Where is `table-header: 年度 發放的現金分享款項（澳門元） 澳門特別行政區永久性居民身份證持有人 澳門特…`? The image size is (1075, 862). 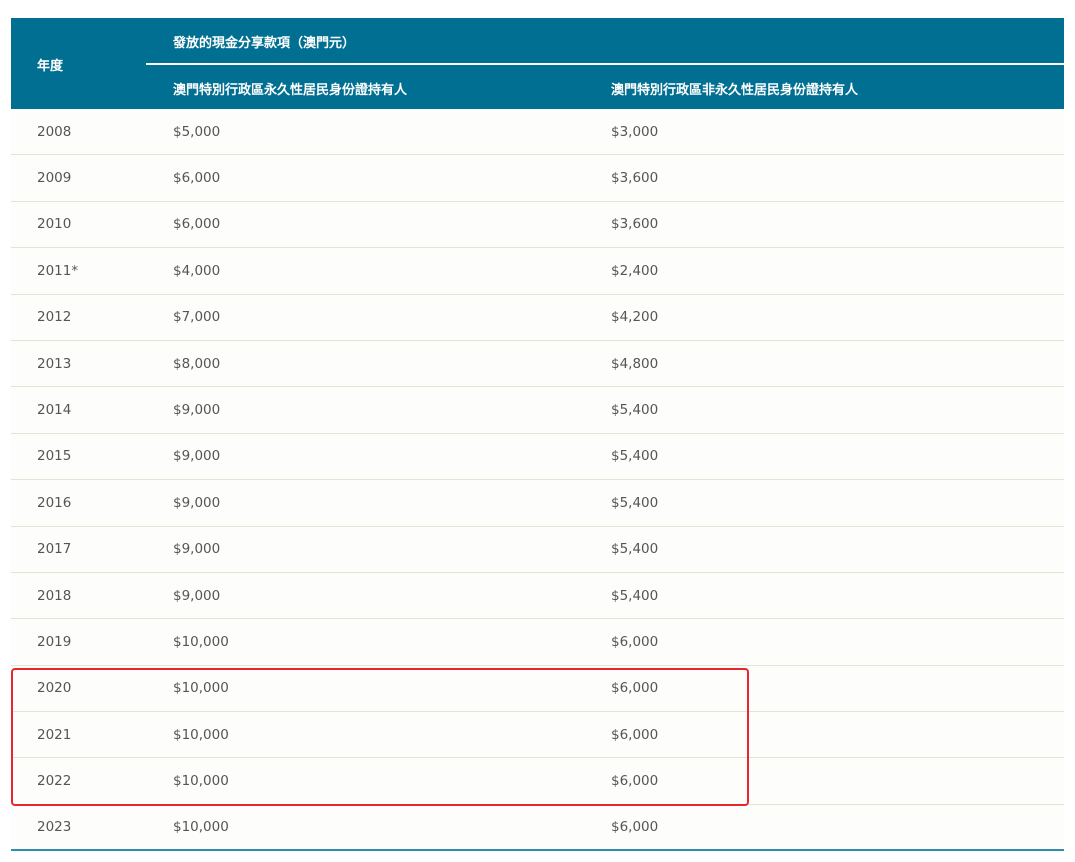
table-header: 年度 發放的現金分享款項（澳門元） 澳門特別行政區永久性居民身份證持有人 澳門特… is located at coordinates (537, 63).